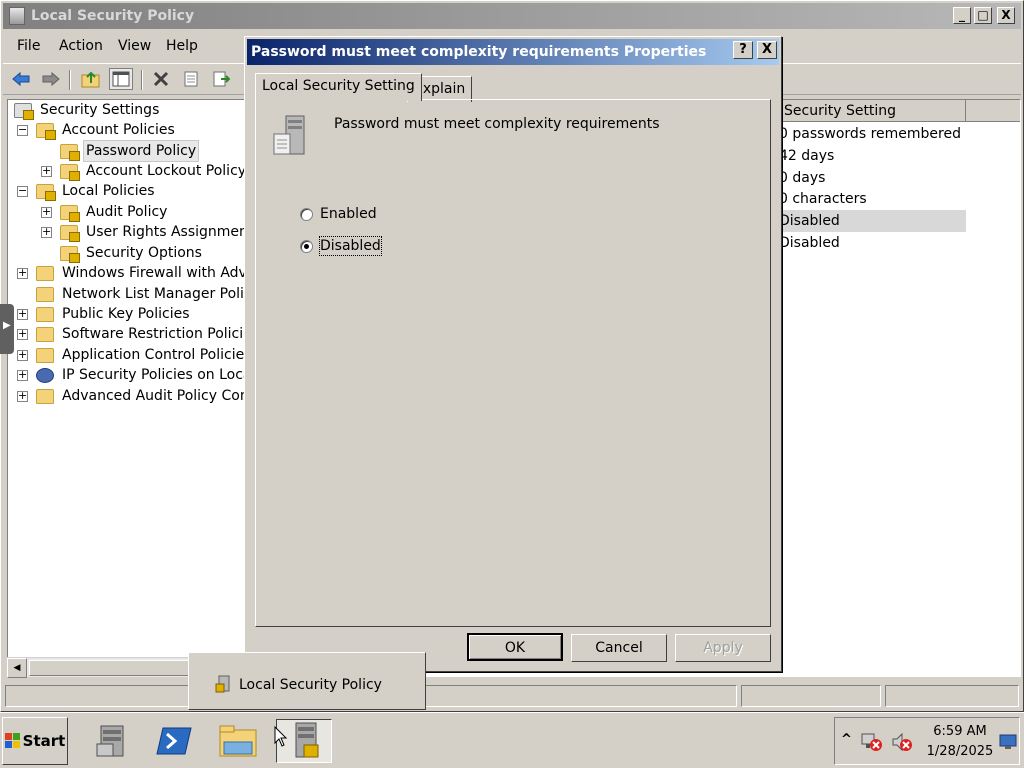 This screenshot has width=1024, height=768. What do you see at coordinates (112, 741) in the screenshot?
I see `server-manager-icon` at bounding box center [112, 741].